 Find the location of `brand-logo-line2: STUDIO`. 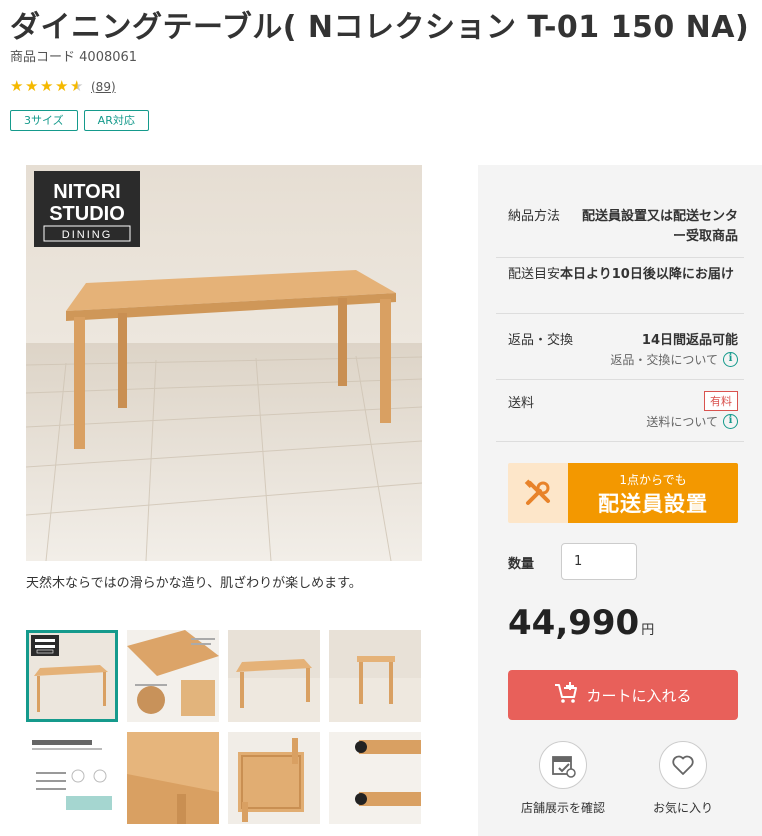

brand-logo-line2: STUDIO is located at coordinates (87, 214).